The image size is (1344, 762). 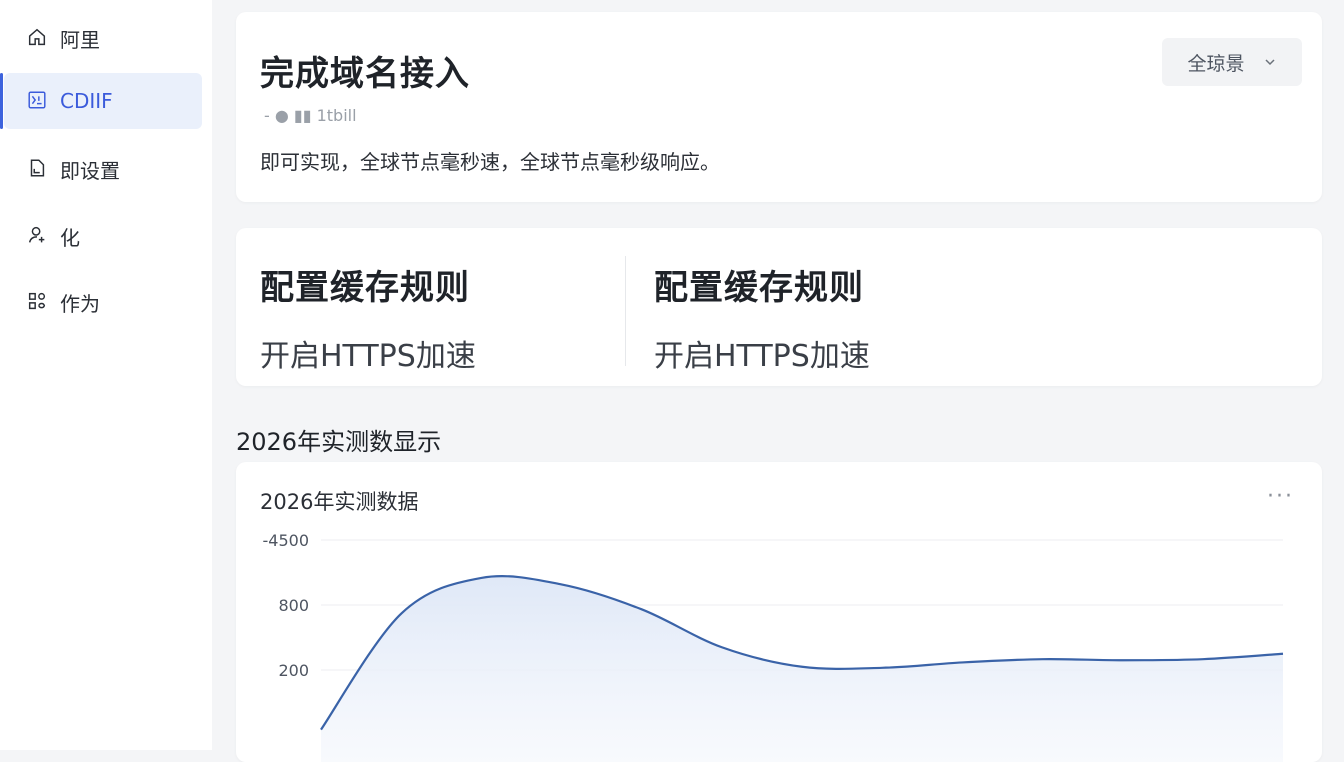 What do you see at coordinates (80, 38) in the screenshot?
I see `sidebar-item-label: 阿里` at bounding box center [80, 38].